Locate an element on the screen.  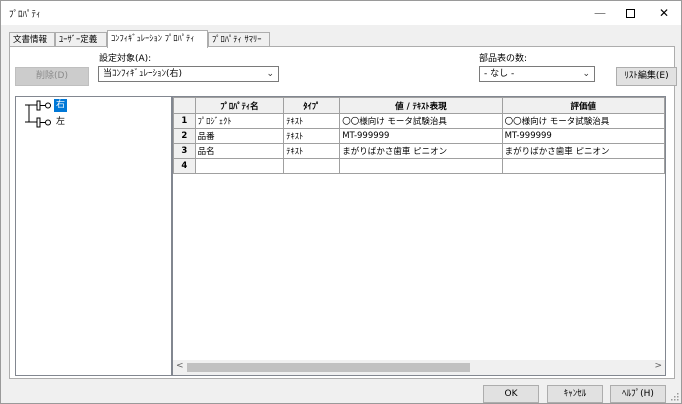
table-header-row: ﾌﾟﾛﾊﾟﾃｨ名 ﾀｲﾌﾟ 値 / ﾃｷｽﾄ表現 評価値 is located at coordinates (419, 105).